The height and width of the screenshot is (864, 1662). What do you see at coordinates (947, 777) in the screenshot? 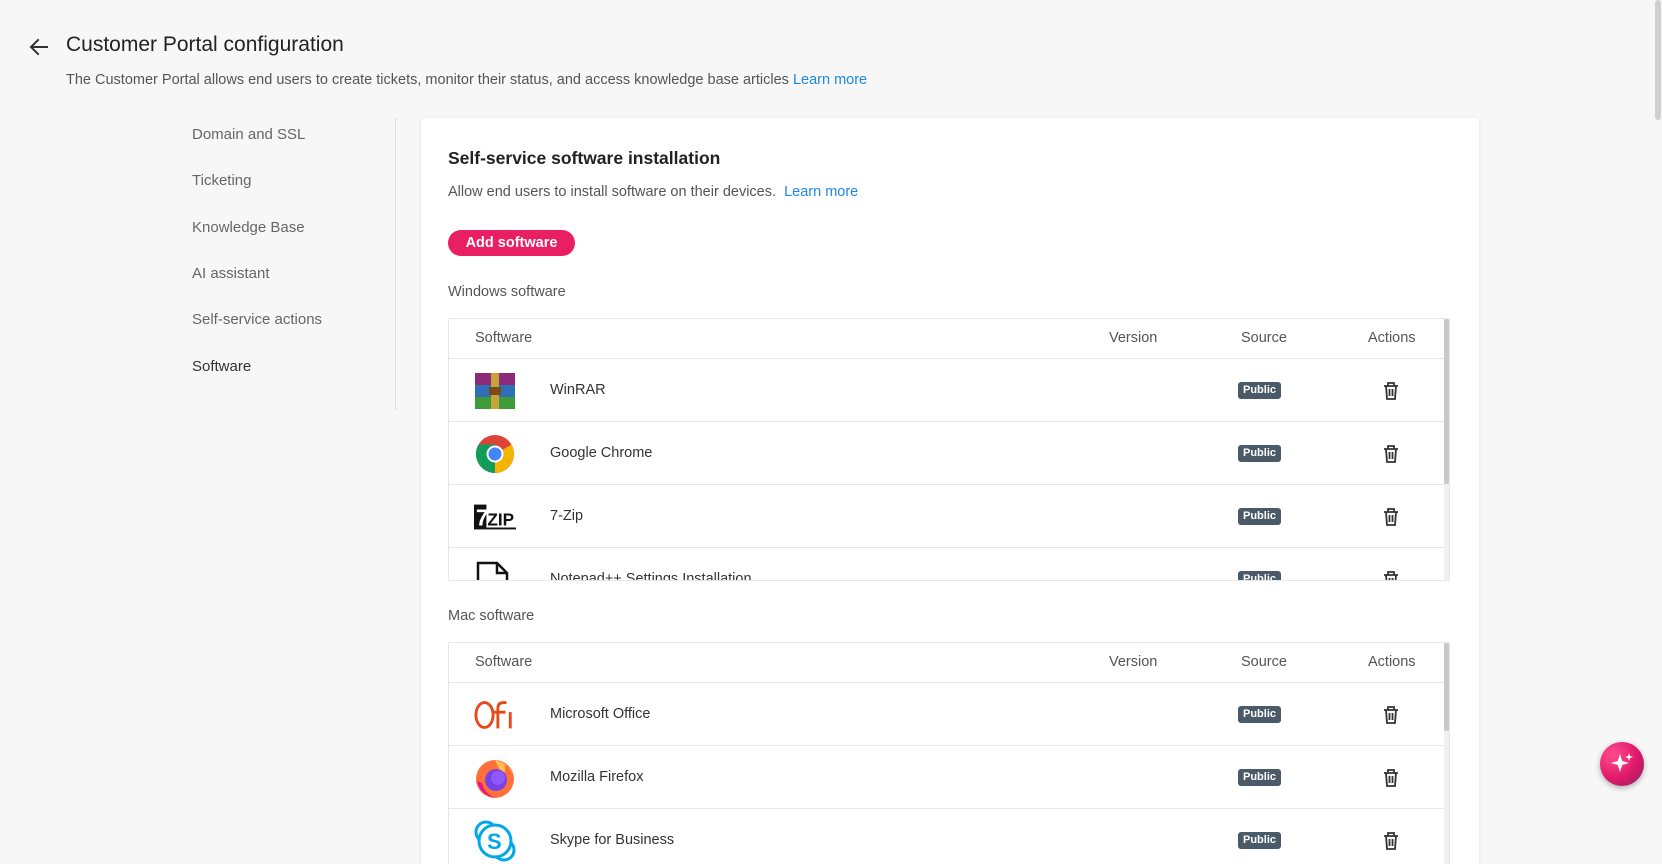
I see `table-row: Mozilla Firefox Public` at bounding box center [947, 777].